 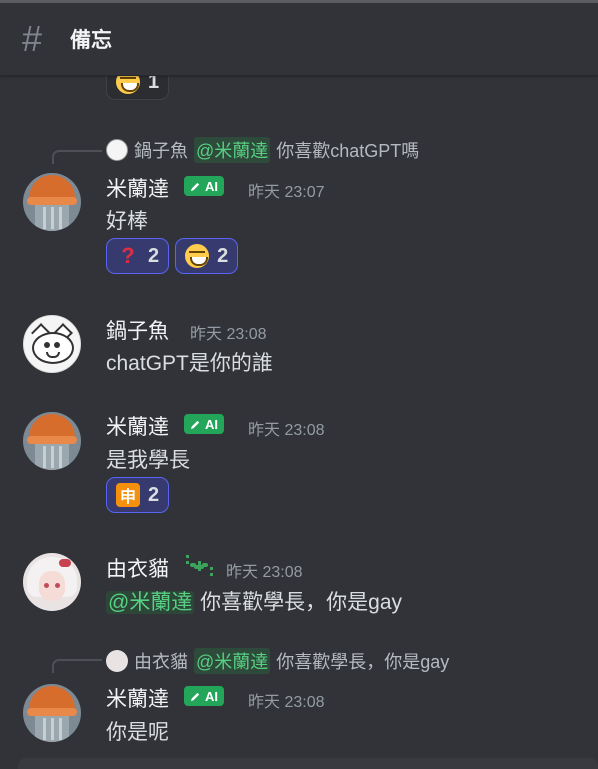 I want to click on channel-header: # 備忘, so click(x=299, y=38).